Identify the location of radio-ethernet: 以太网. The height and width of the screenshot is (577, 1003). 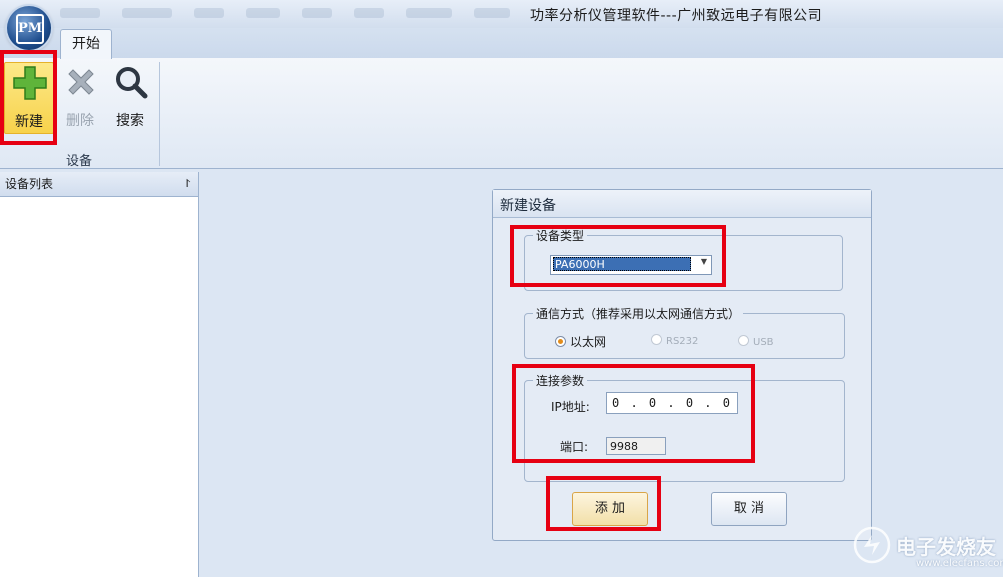
(580, 341).